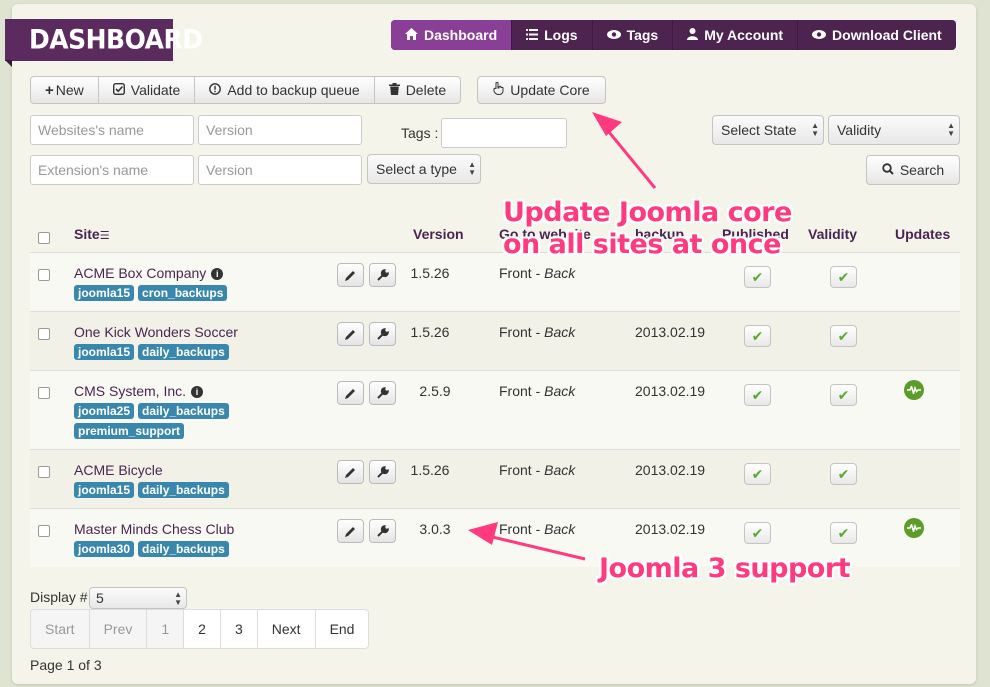  What do you see at coordinates (629, 157) in the screenshot?
I see `arrow-update-core` at bounding box center [629, 157].